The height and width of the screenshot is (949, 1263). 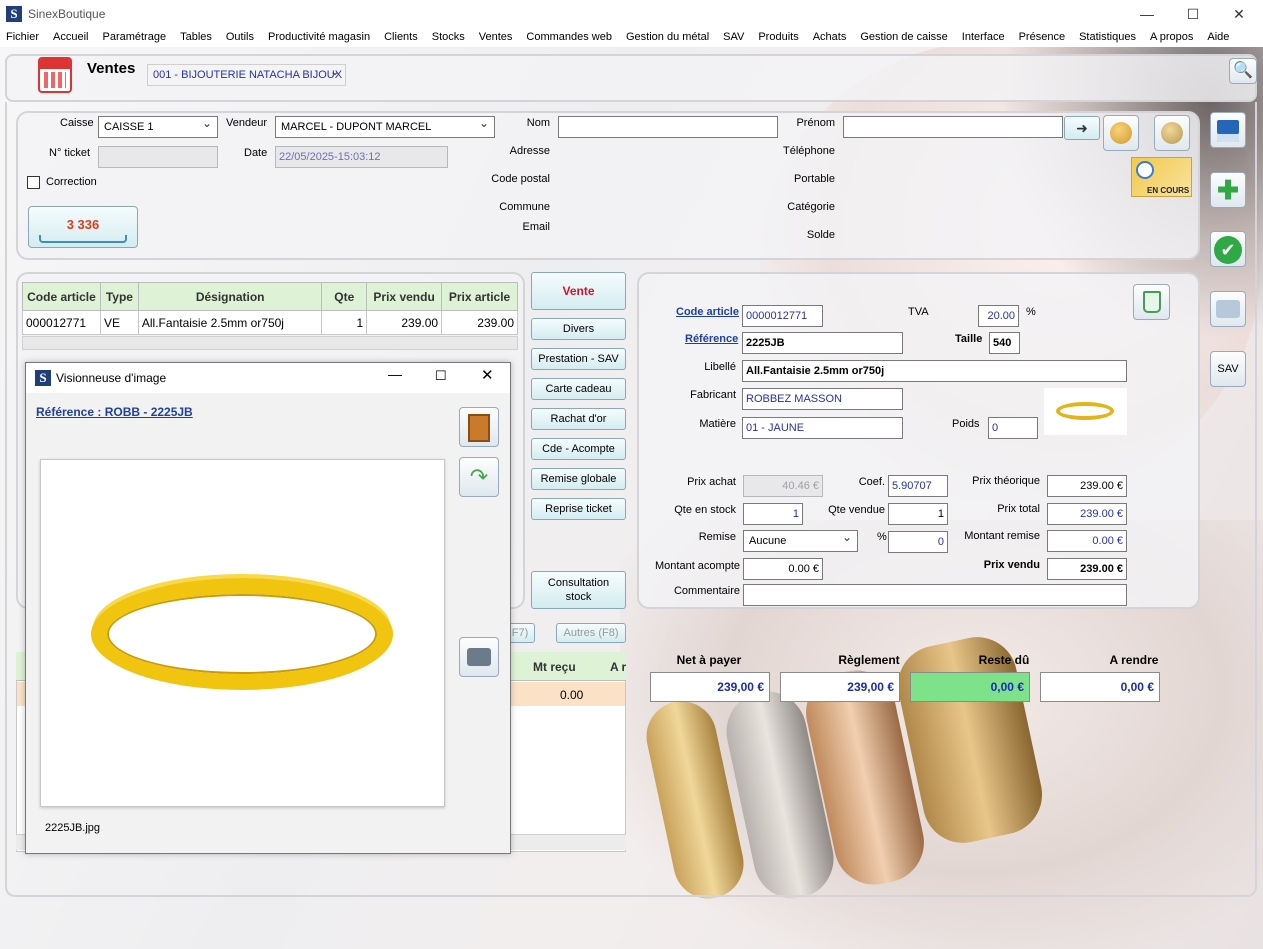 What do you see at coordinates (1218, 37) in the screenshot?
I see `menu-aide: Aide` at bounding box center [1218, 37].